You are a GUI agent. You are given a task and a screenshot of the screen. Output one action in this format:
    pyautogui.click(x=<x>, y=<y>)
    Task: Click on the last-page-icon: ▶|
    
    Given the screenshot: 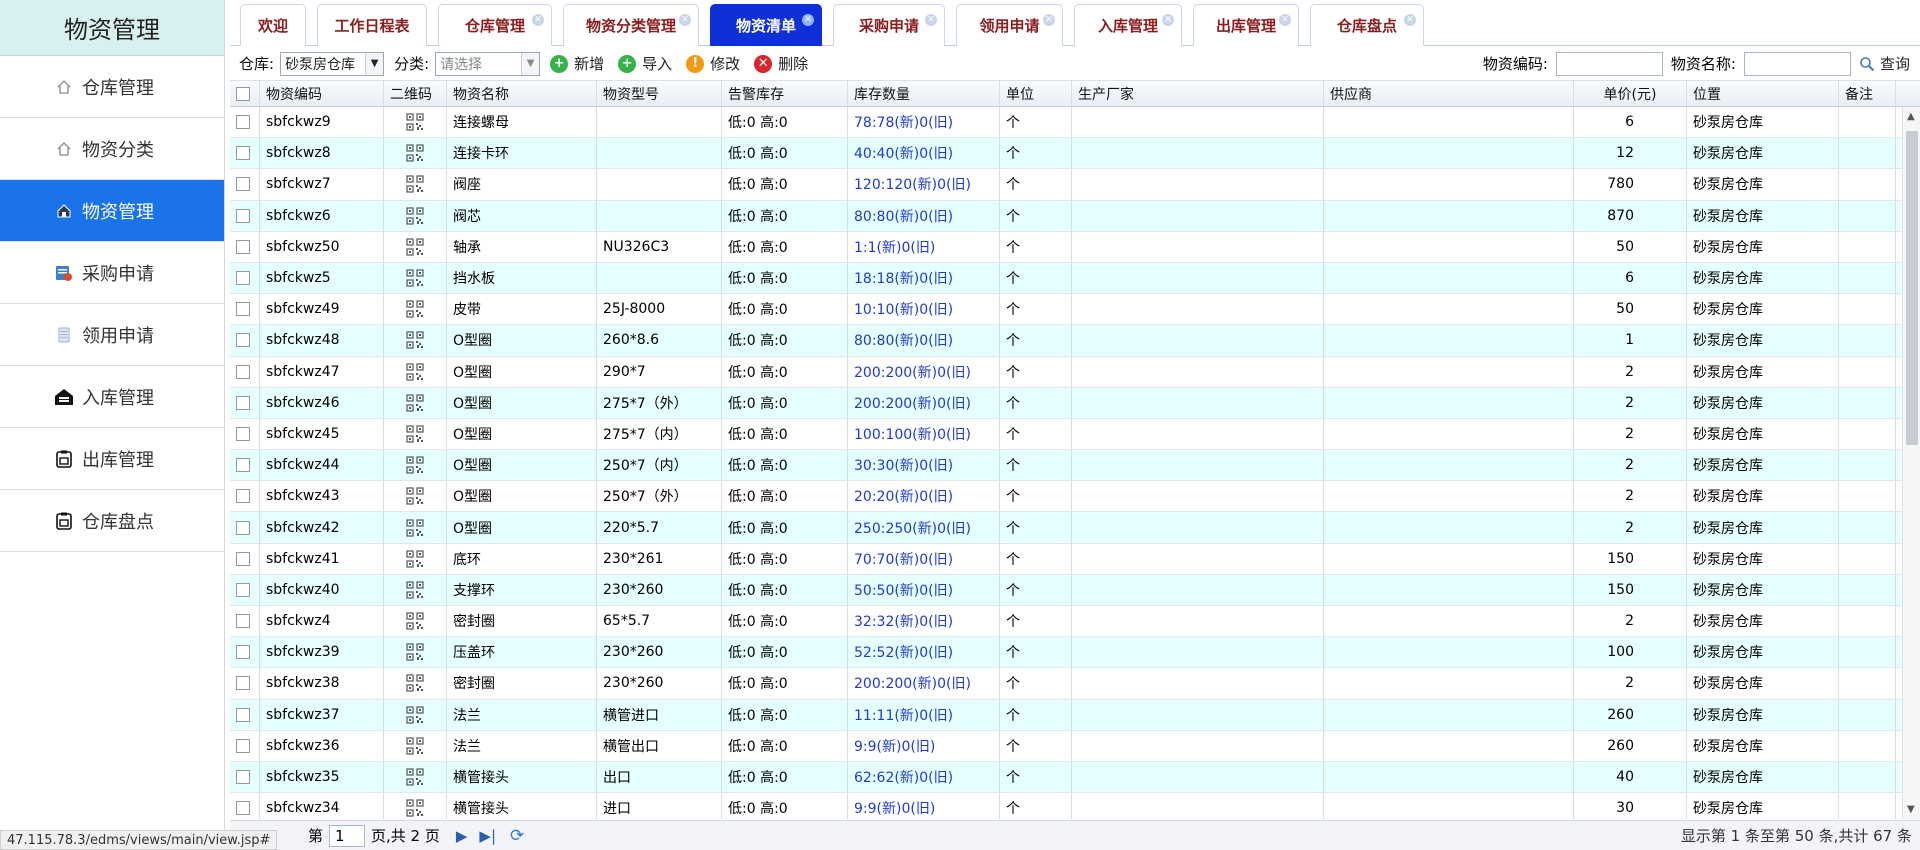 What is the action you would take?
    pyautogui.click(x=487, y=836)
    